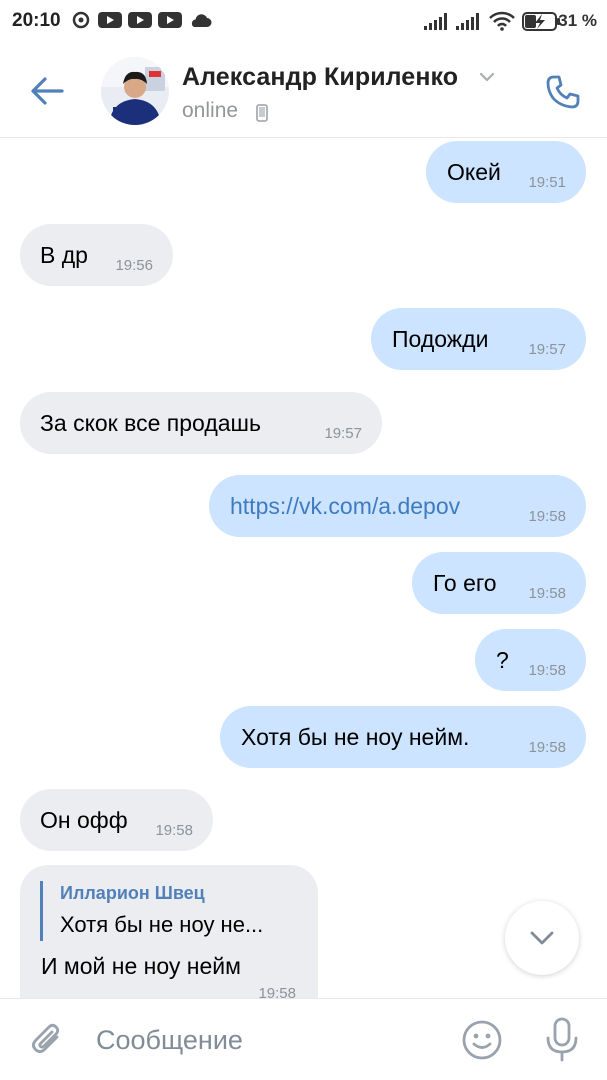 The image size is (607, 1080). I want to click on avatar, so click(135, 91).